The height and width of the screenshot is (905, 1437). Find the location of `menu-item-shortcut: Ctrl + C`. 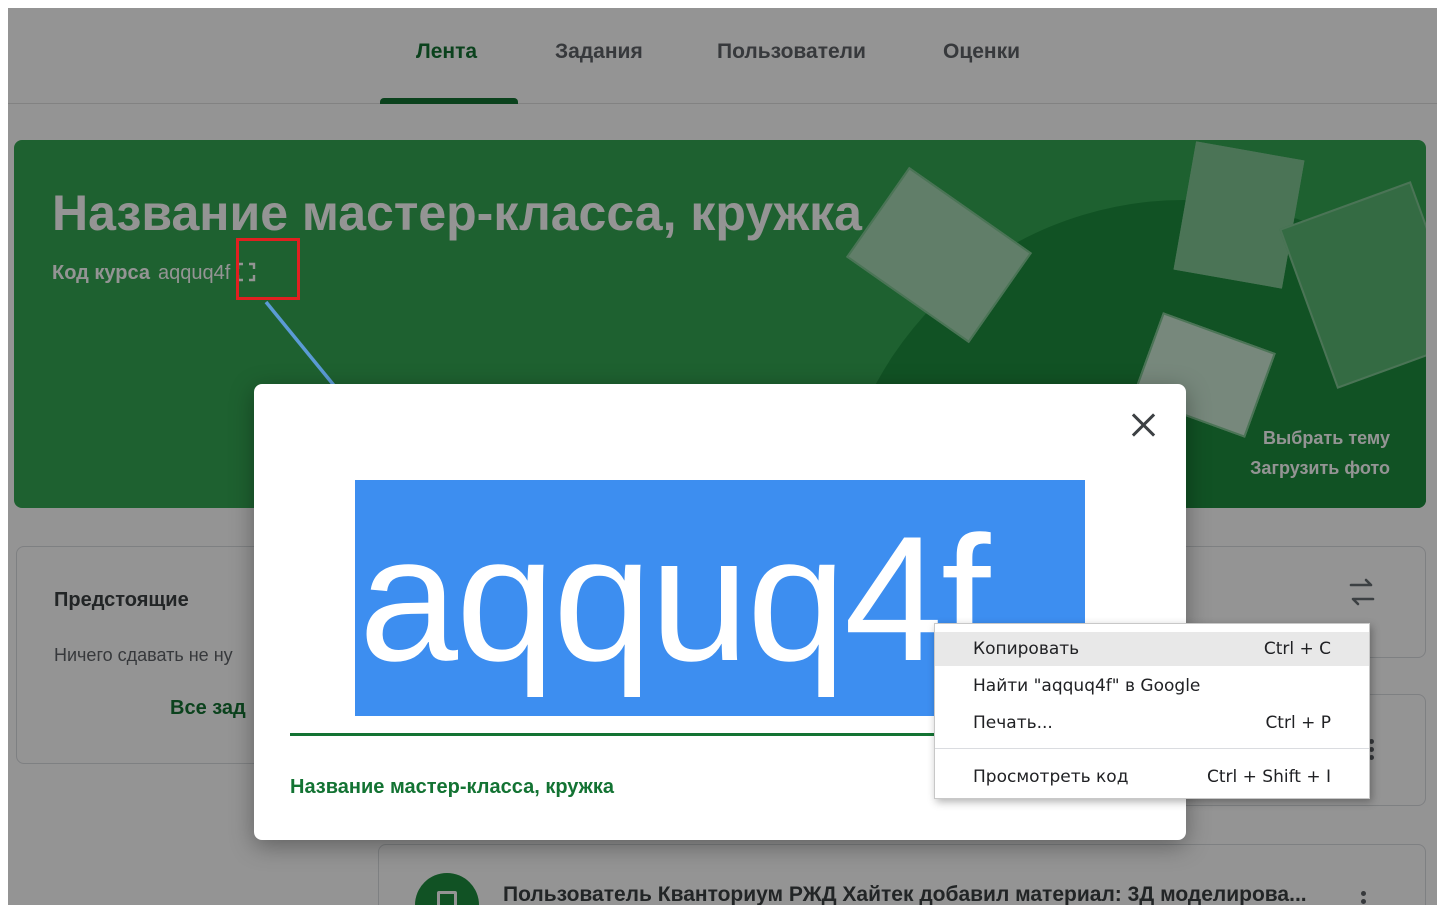

menu-item-shortcut: Ctrl + C is located at coordinates (1297, 649).